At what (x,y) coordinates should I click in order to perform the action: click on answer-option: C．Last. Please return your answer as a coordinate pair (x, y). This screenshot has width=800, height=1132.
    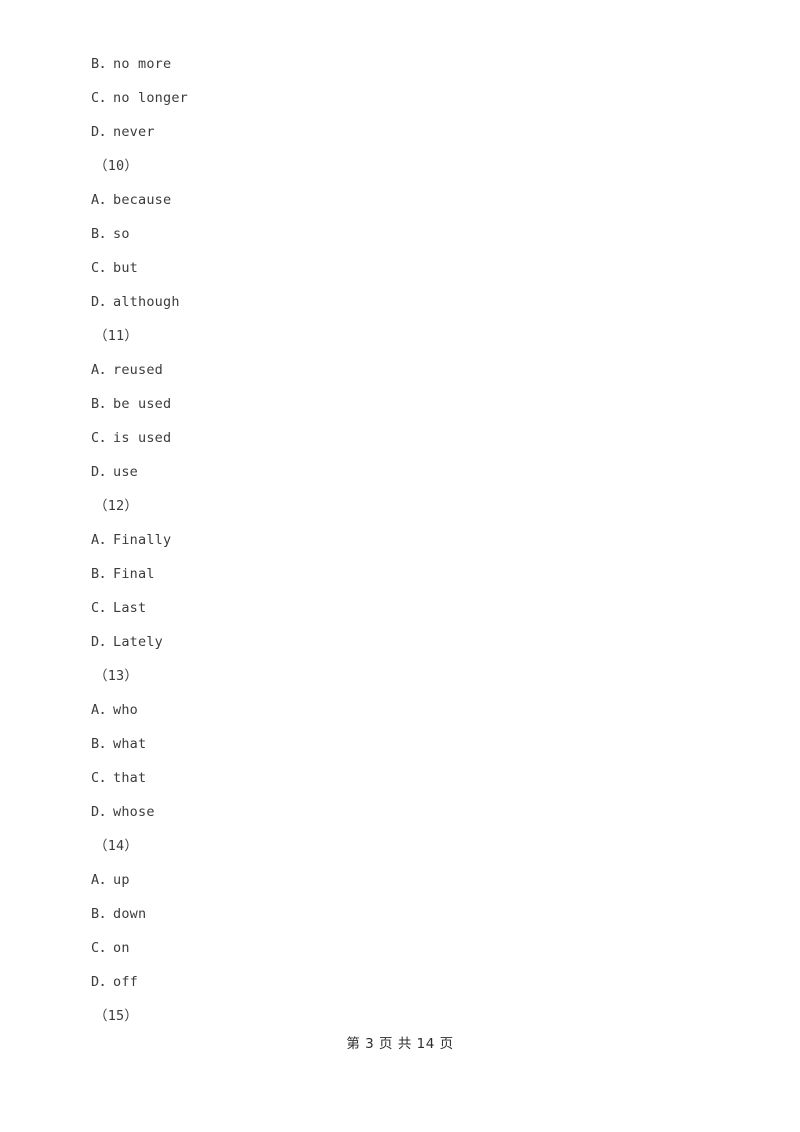
    Looking at the image, I should click on (119, 608).